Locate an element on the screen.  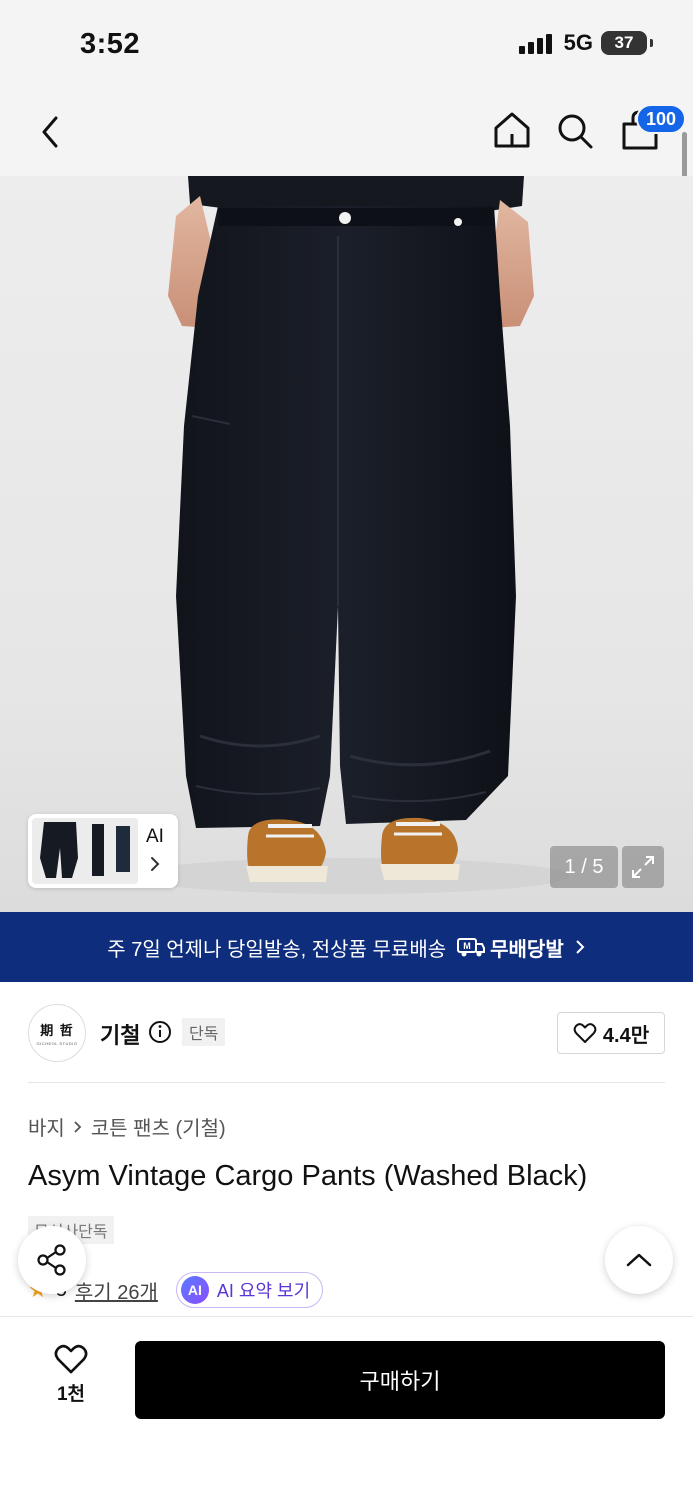
status-indicators: 5G 37 is located at coordinates (585, 43).